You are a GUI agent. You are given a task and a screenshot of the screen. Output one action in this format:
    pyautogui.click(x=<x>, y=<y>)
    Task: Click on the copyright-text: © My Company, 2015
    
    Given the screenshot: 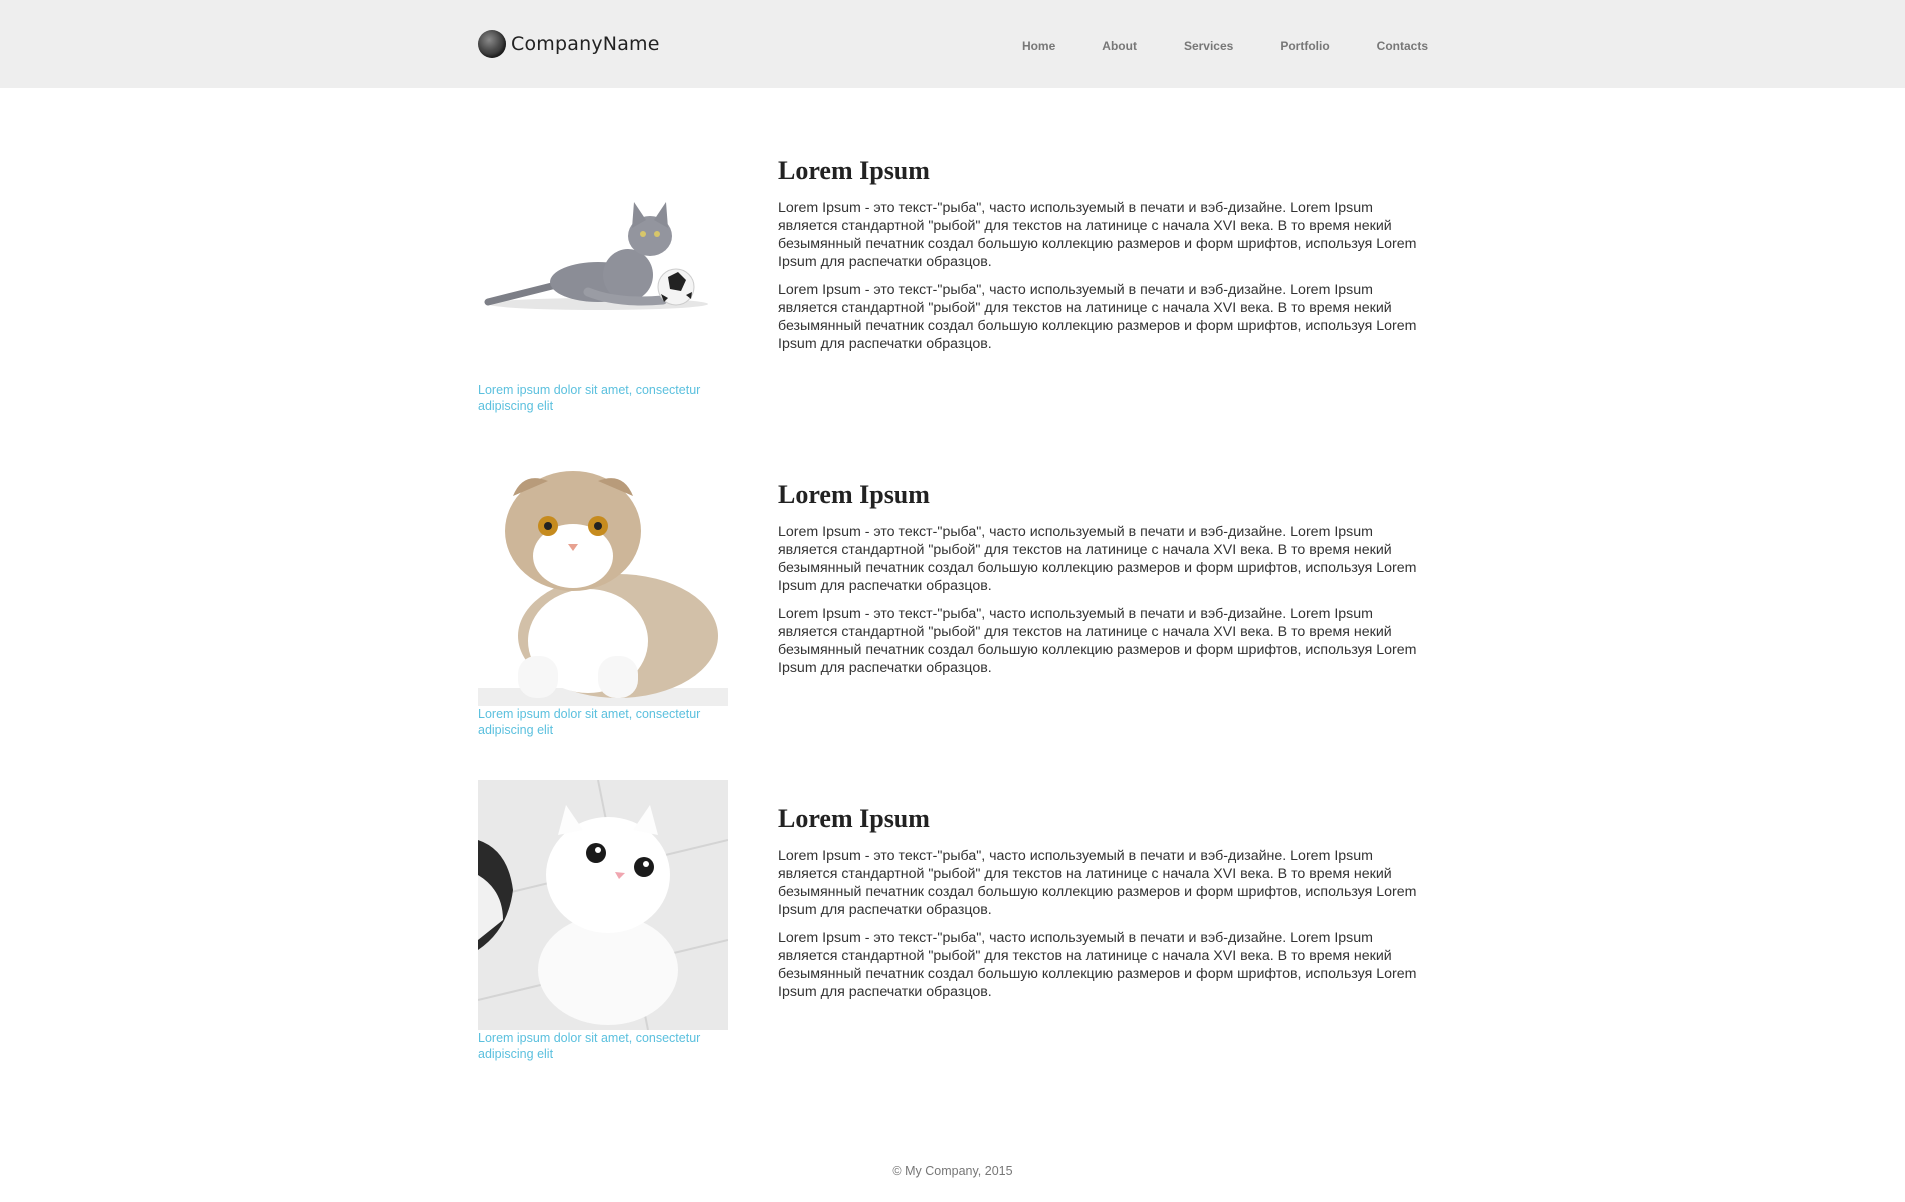 What is the action you would take?
    pyautogui.click(x=952, y=1171)
    